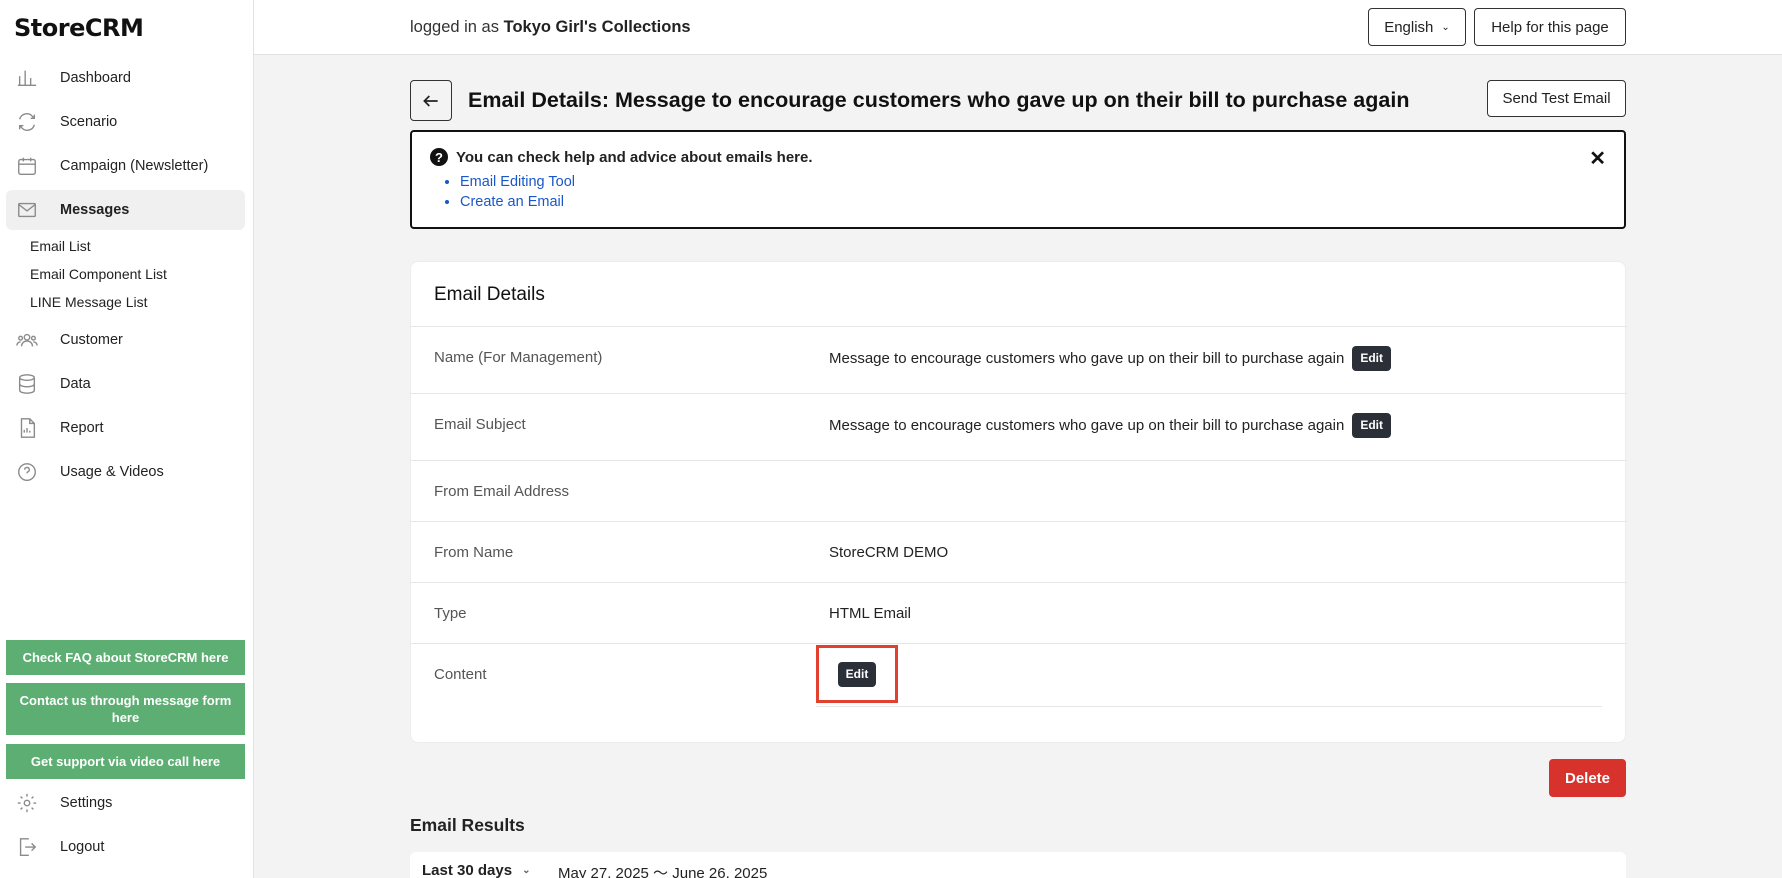 The image size is (1782, 878). I want to click on mail-icon, so click(27, 210).